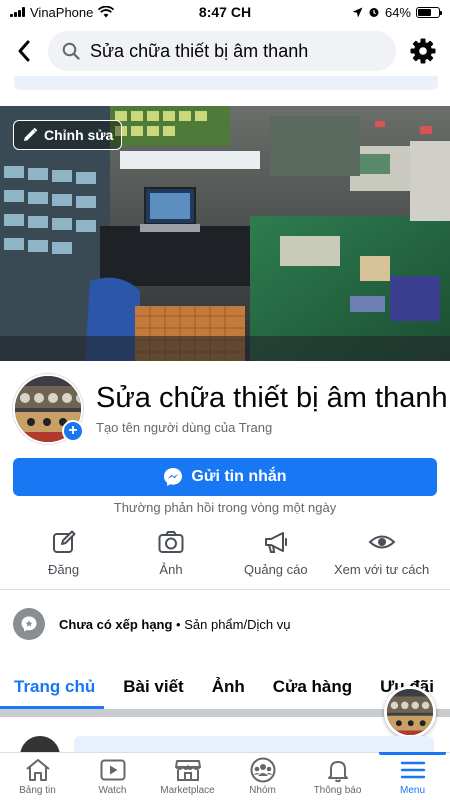 The image size is (450, 800). I want to click on promote-action-label: Quảng cáo, so click(276, 569).